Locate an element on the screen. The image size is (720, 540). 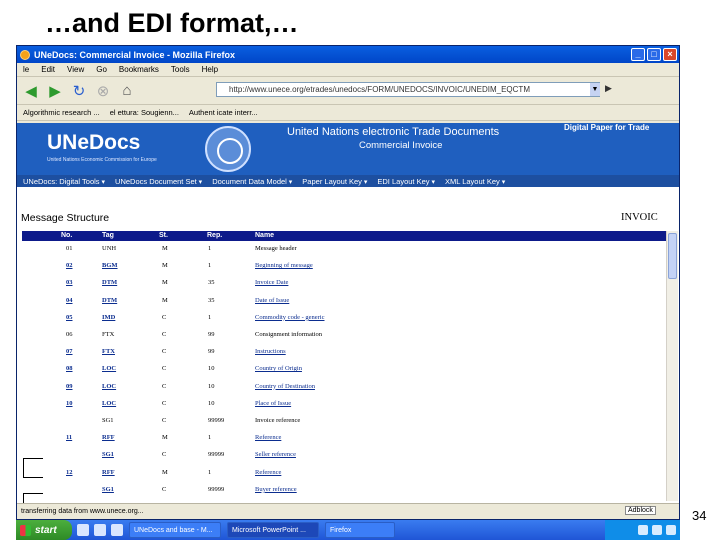
cell-rep: 99999 is located at coordinates (216, 489).